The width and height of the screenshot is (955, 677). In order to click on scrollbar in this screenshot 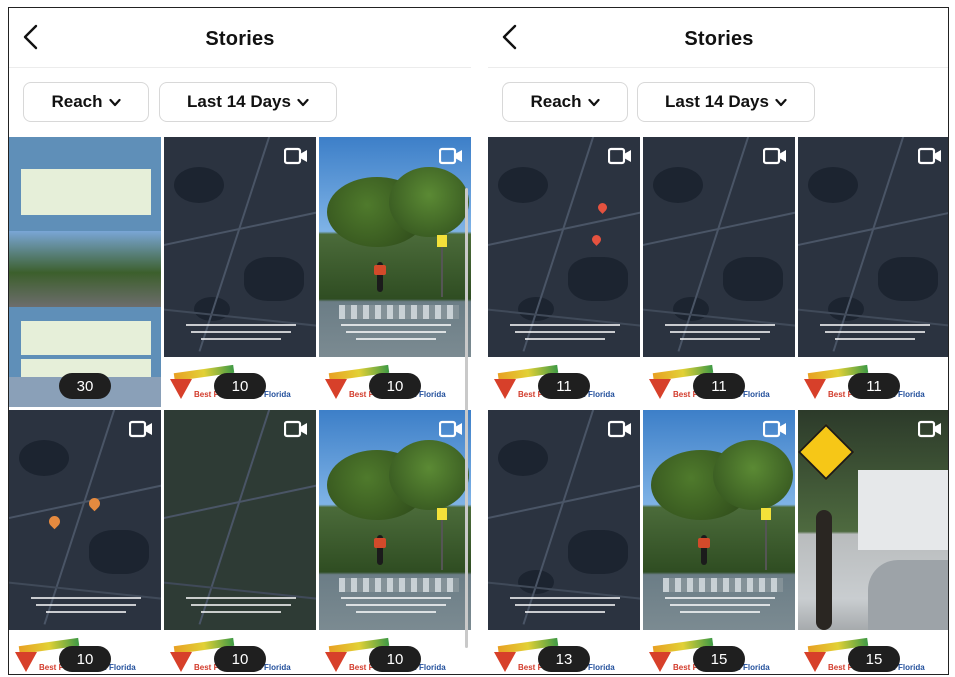, I will do `click(466, 418)`.